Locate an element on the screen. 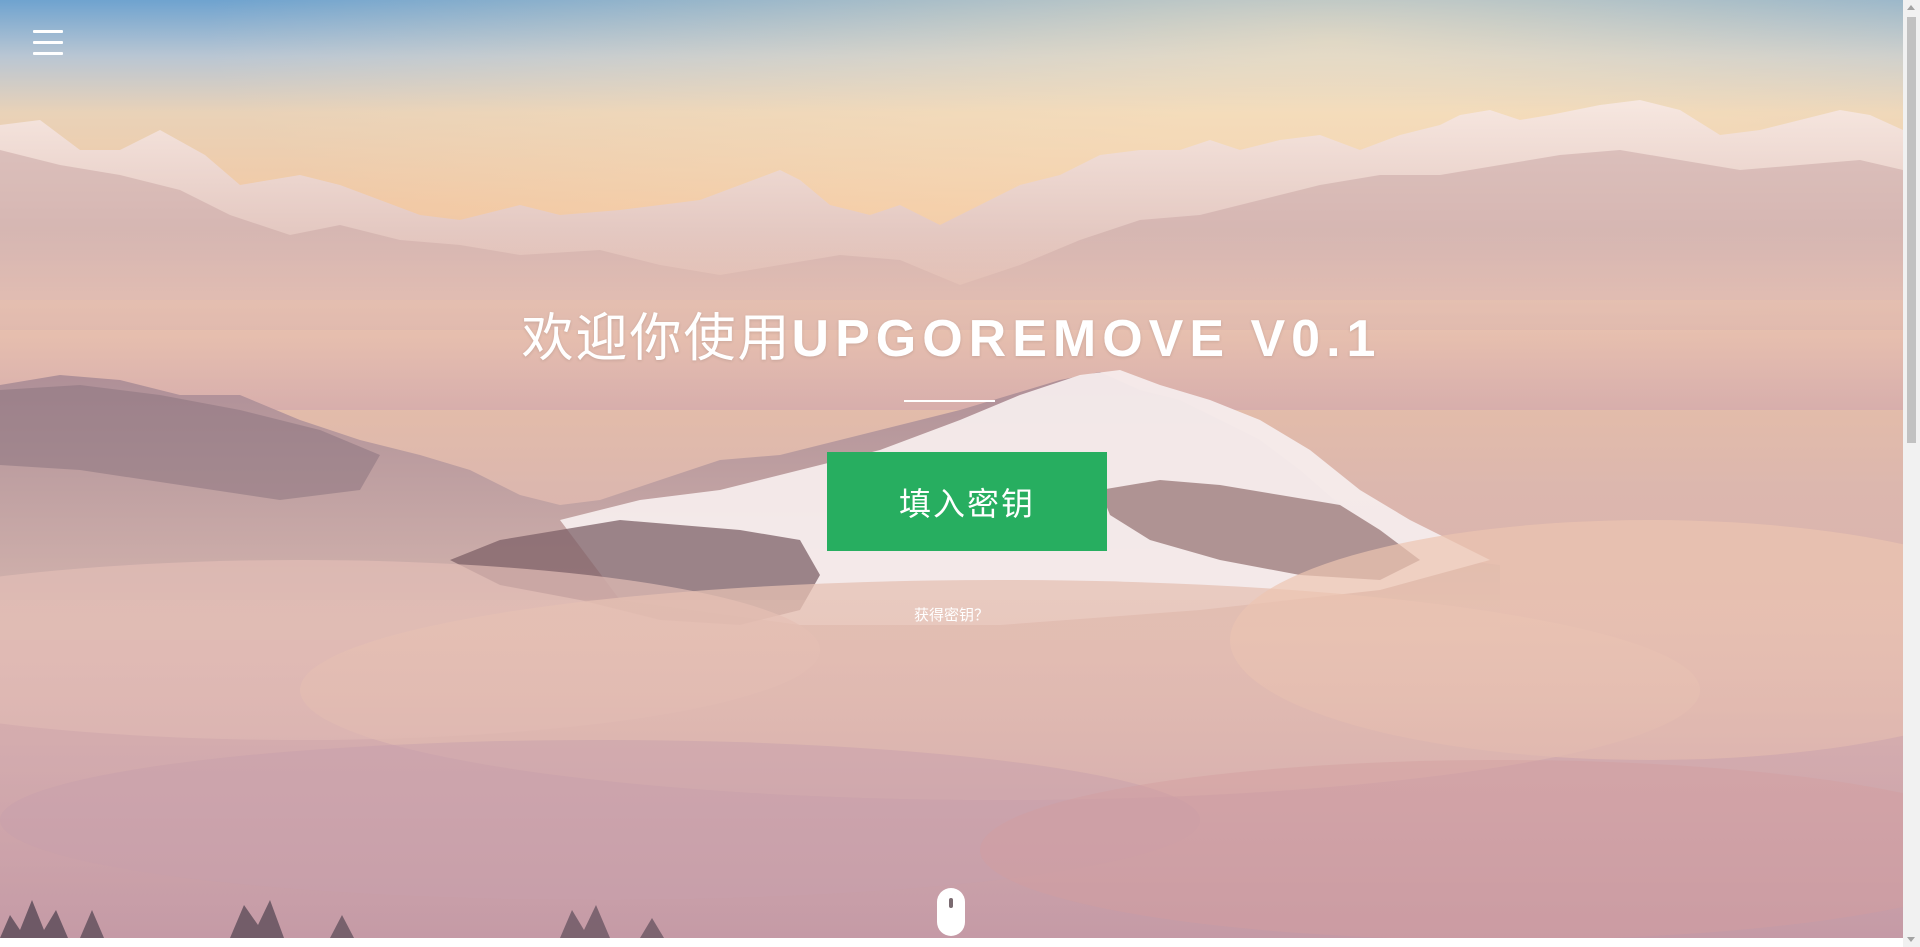  vertical-scrollbar is located at coordinates (1911, 473).